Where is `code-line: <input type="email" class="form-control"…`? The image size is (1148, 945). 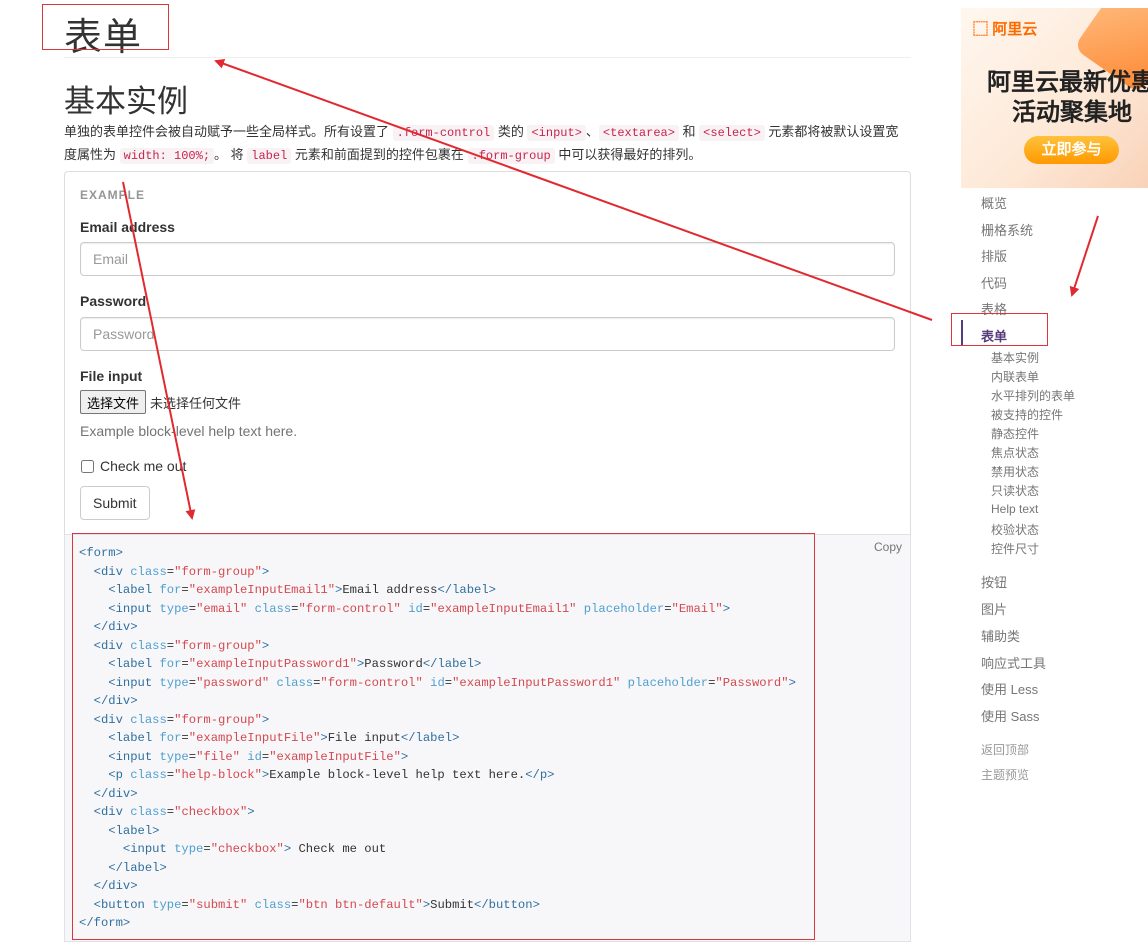 code-line: <input type="email" class="form-control"… is located at coordinates (419, 608).